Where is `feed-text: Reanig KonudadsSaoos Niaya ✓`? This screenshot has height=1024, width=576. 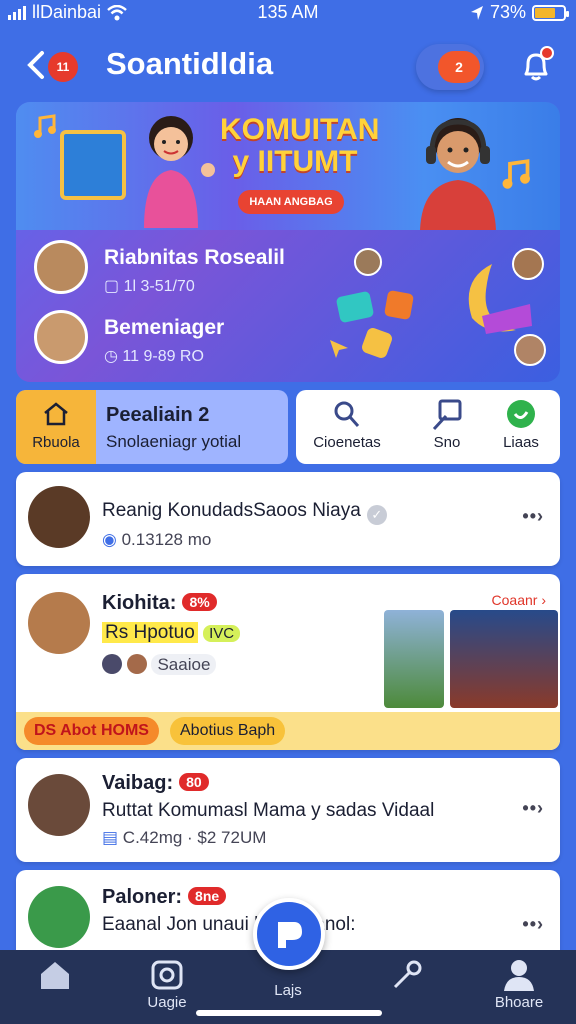 feed-text: Reanig KonudadsSaoos Niaya ✓ is located at coordinates (244, 512).